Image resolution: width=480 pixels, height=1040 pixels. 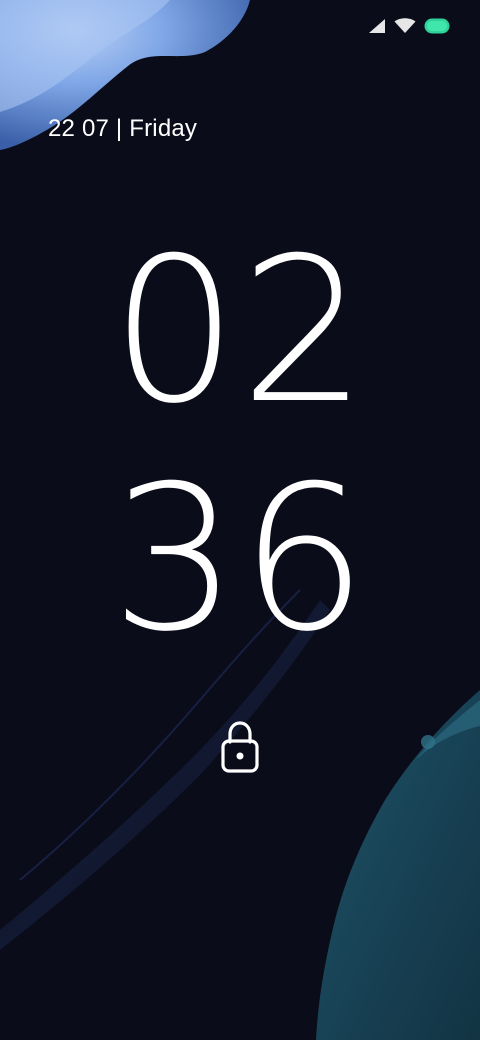 I want to click on clock-minutes: 36, so click(x=240, y=559).